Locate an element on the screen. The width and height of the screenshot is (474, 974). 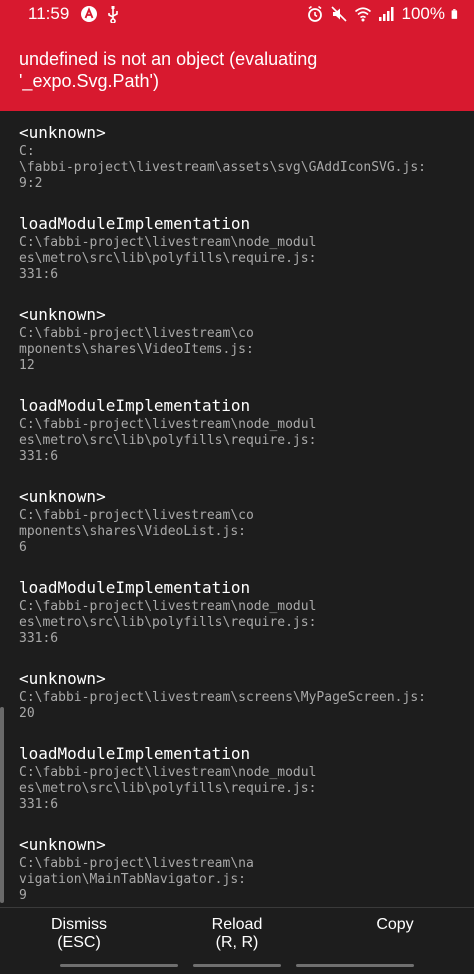
a-icon is located at coordinates (89, 14).